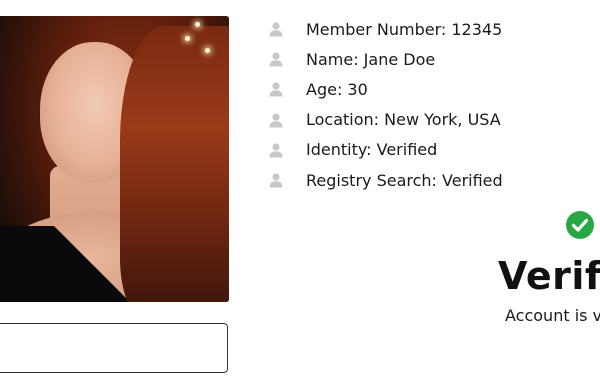 The width and height of the screenshot is (600, 385). I want to click on detail-text: Registry Search: Verified, so click(404, 180).